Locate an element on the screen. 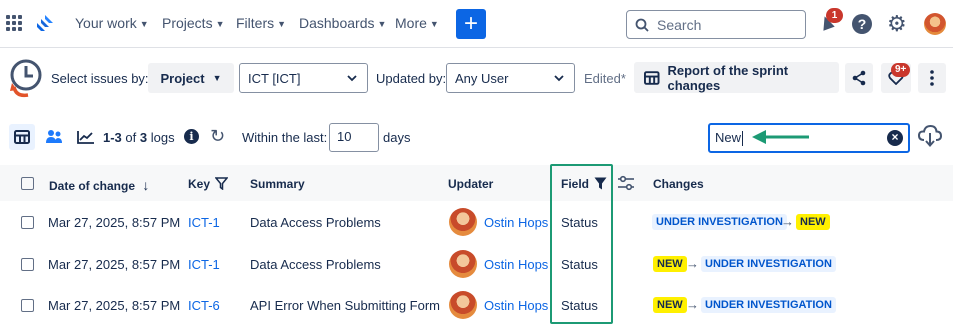 The image size is (953, 334). column-settings-icon is located at coordinates (626, 183).